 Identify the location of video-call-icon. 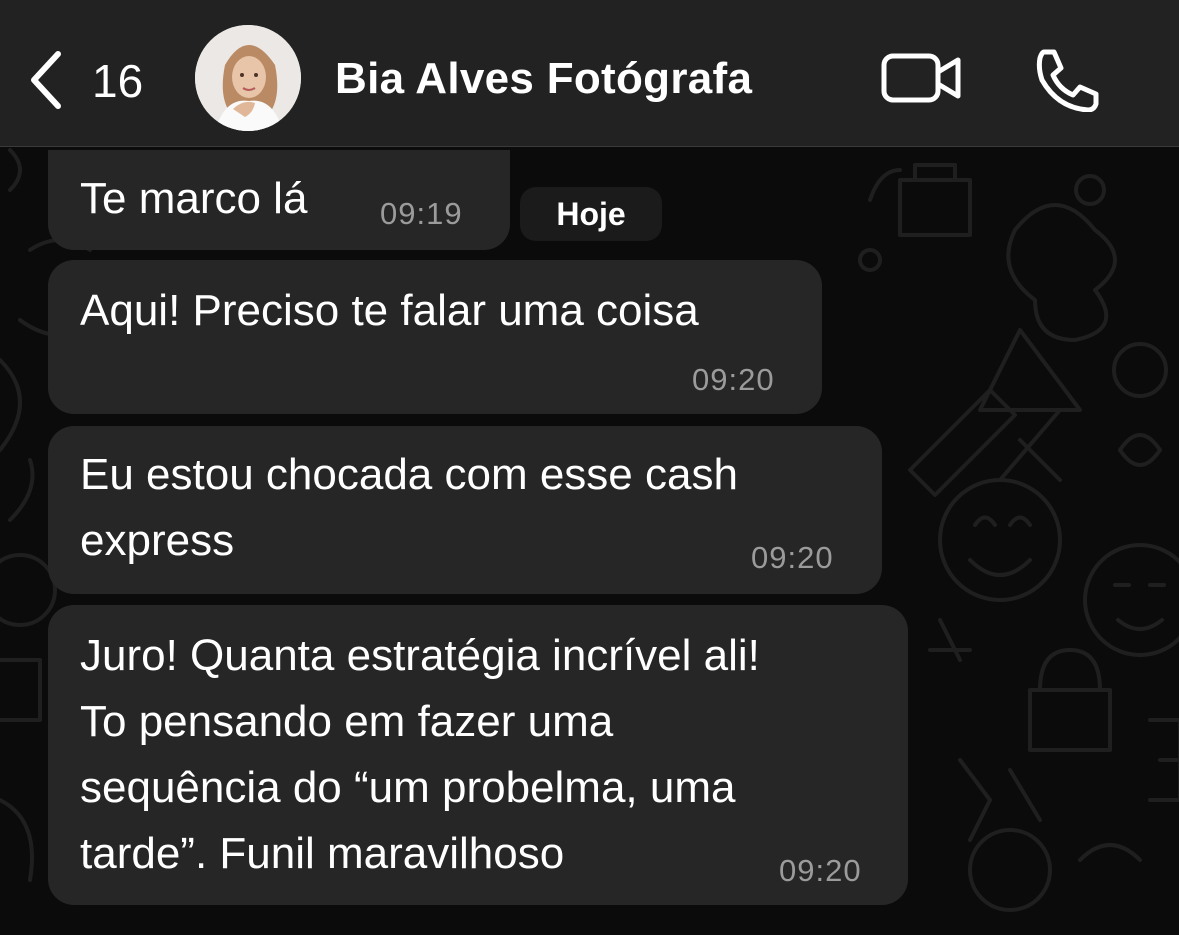
(921, 78).